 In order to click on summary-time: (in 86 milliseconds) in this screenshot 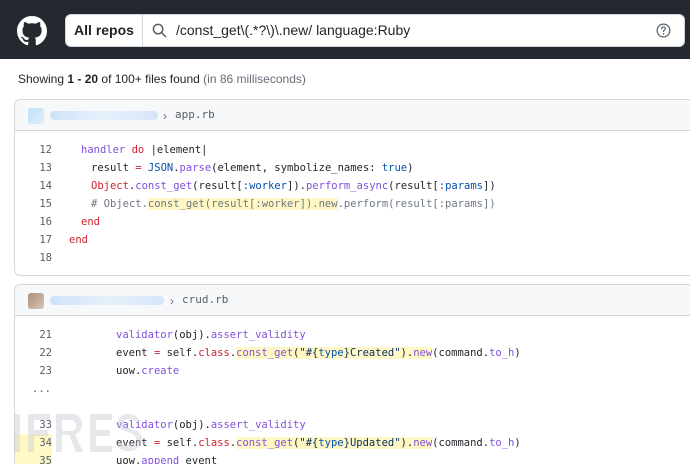, I will do `click(254, 79)`.